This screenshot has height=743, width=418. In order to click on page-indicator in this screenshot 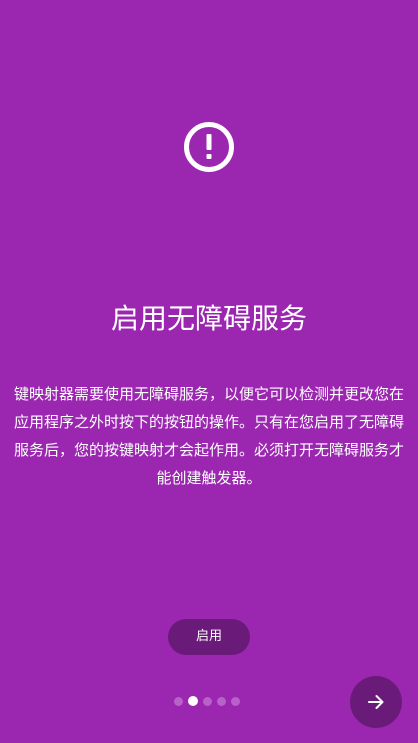, I will do `click(207, 701)`.